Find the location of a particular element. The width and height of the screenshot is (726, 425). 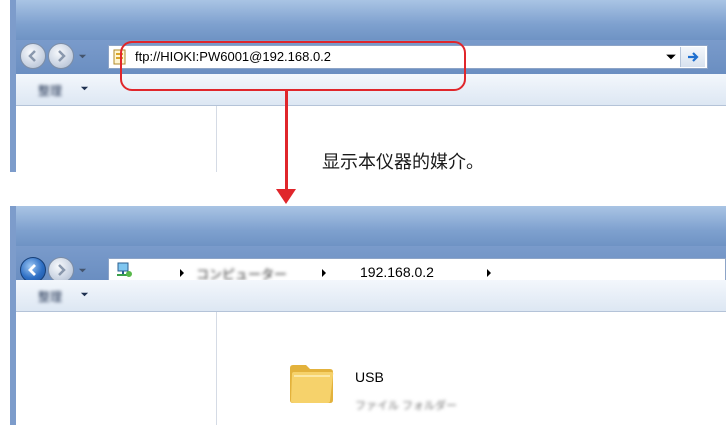

folder-name: USB is located at coordinates (369, 377).